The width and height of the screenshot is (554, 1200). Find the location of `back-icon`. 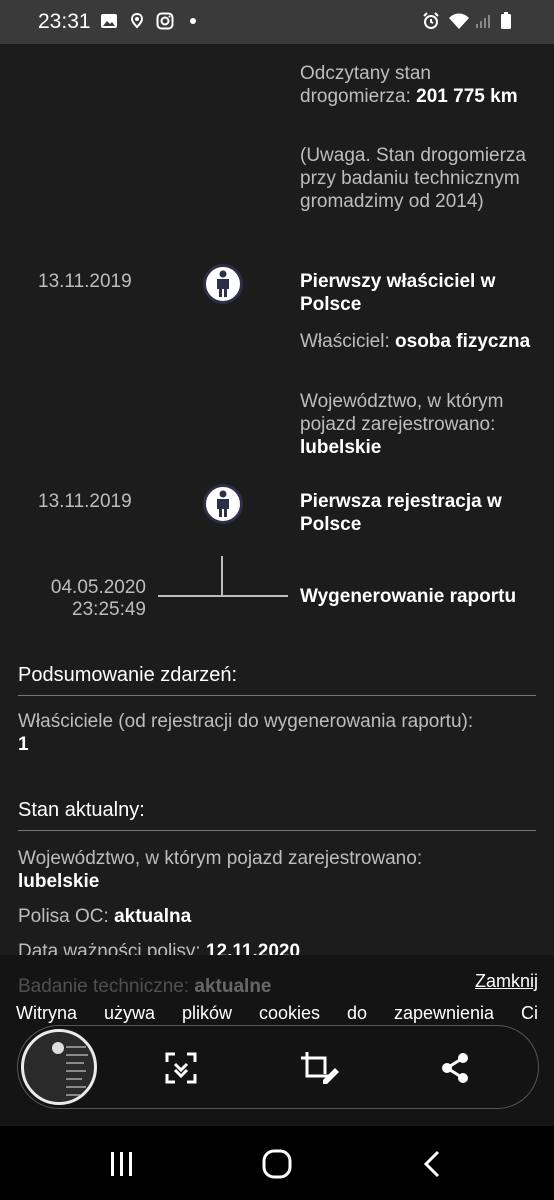

back-icon is located at coordinates (432, 1164).